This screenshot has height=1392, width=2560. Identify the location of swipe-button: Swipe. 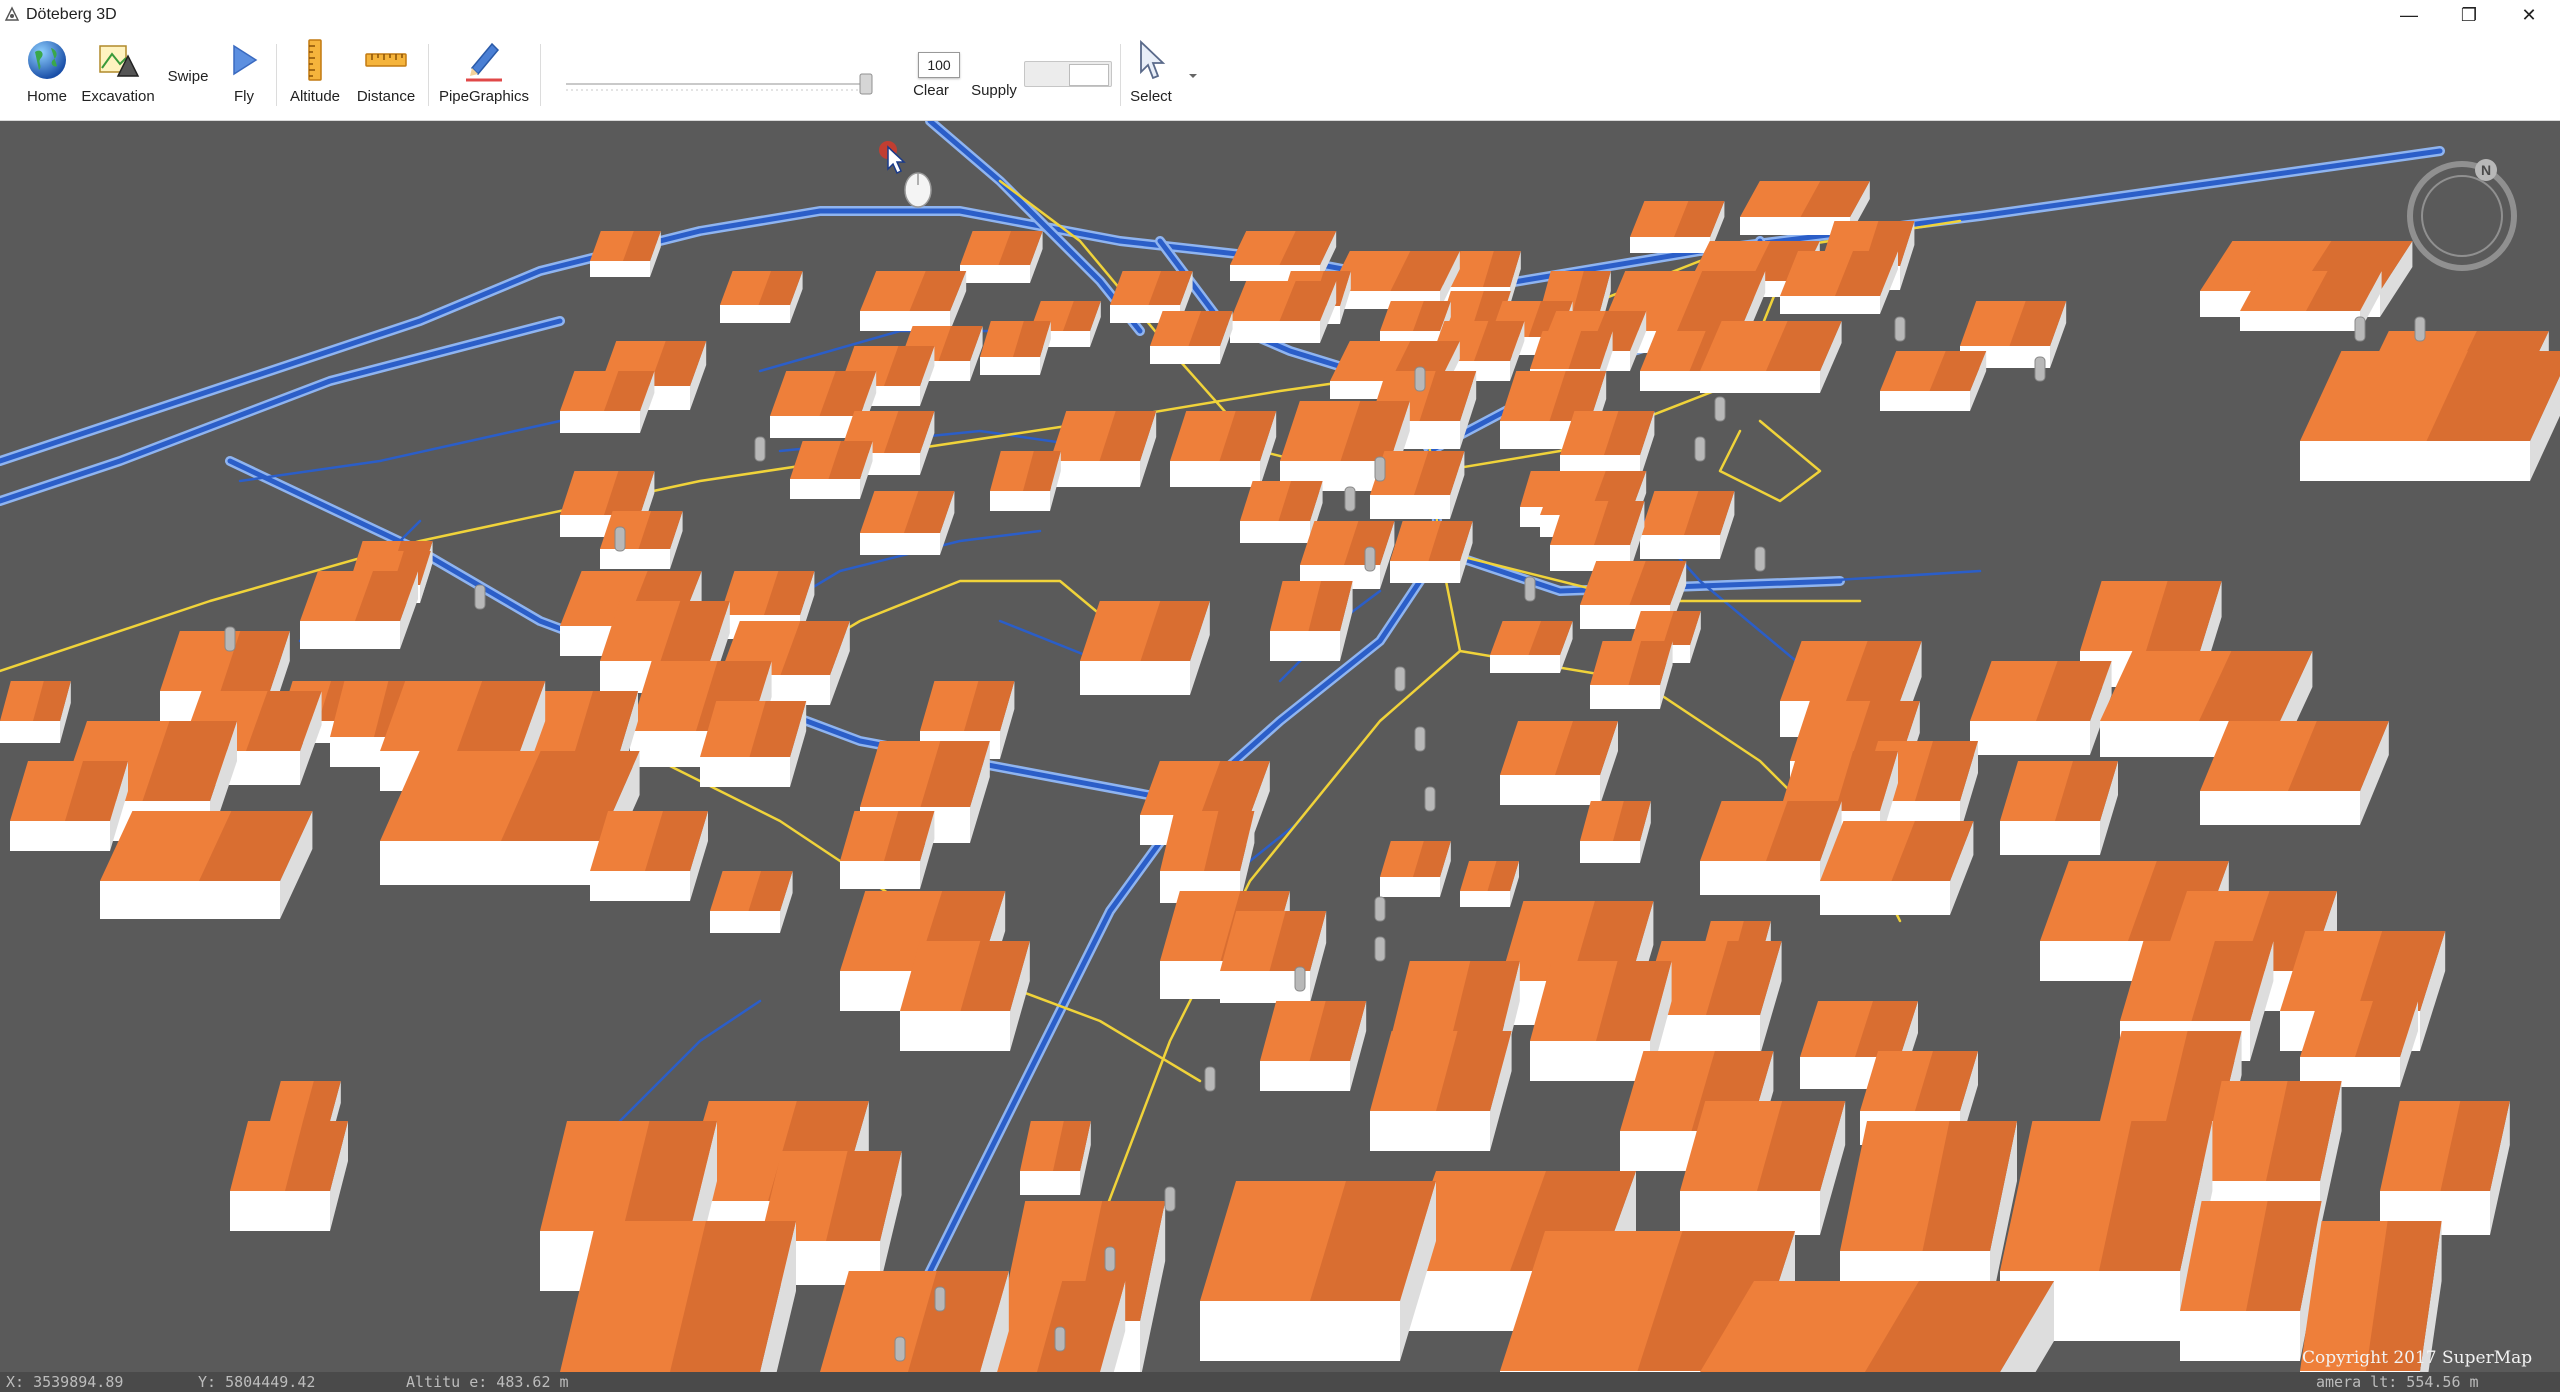
(188, 76).